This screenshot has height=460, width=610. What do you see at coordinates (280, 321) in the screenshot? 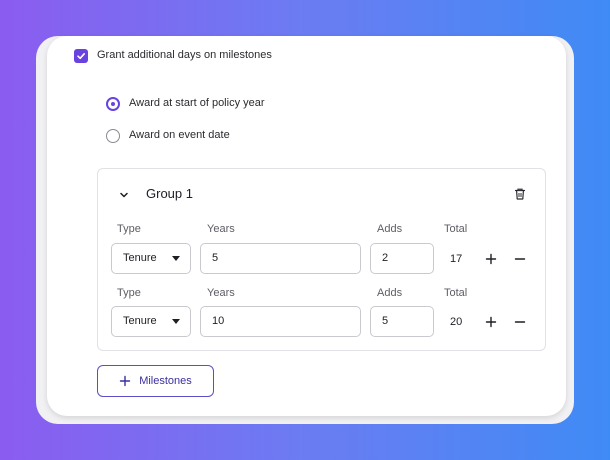
I see `years-input: 10` at bounding box center [280, 321].